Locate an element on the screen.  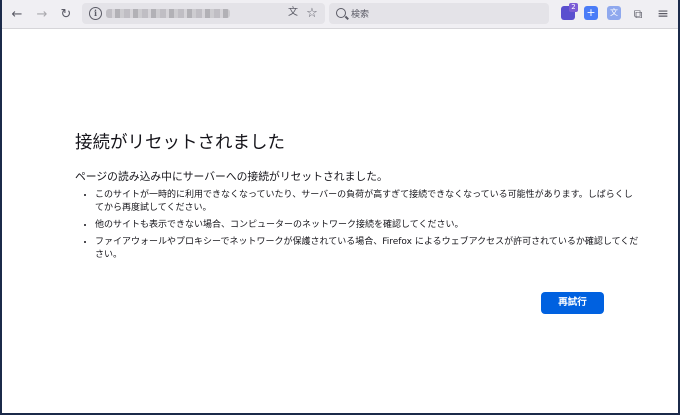
extension-icon-purple: 2 is located at coordinates (569, 11).